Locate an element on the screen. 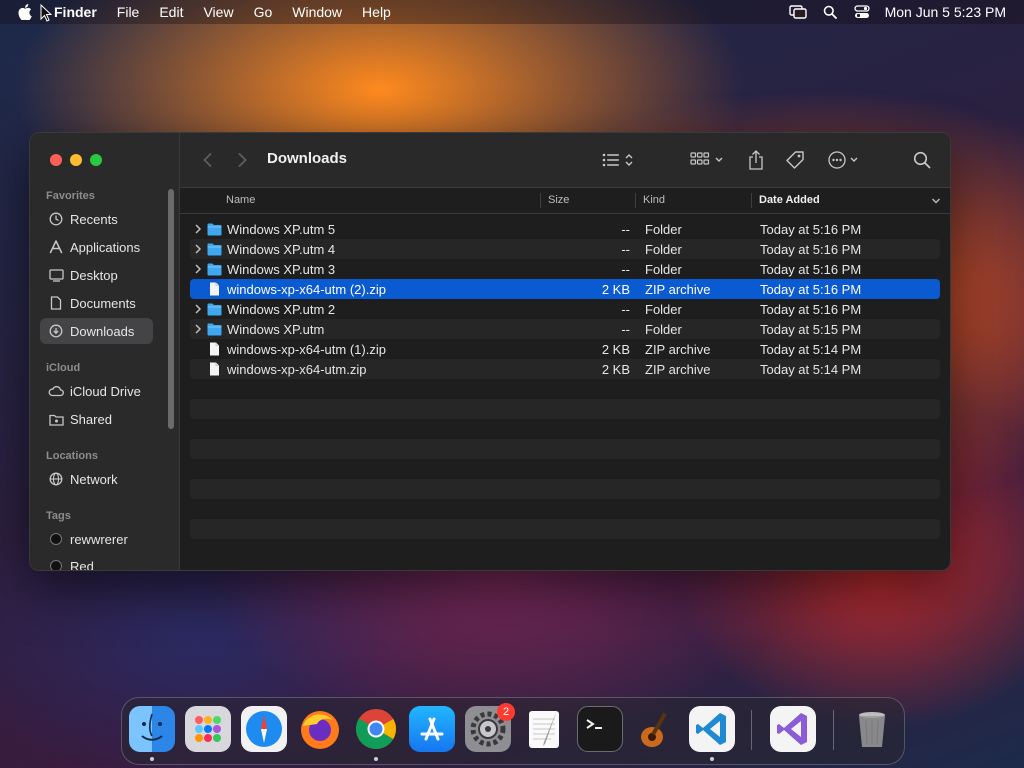 This screenshot has width=1024, height=768. sort-descending-icon is located at coordinates (936, 201).